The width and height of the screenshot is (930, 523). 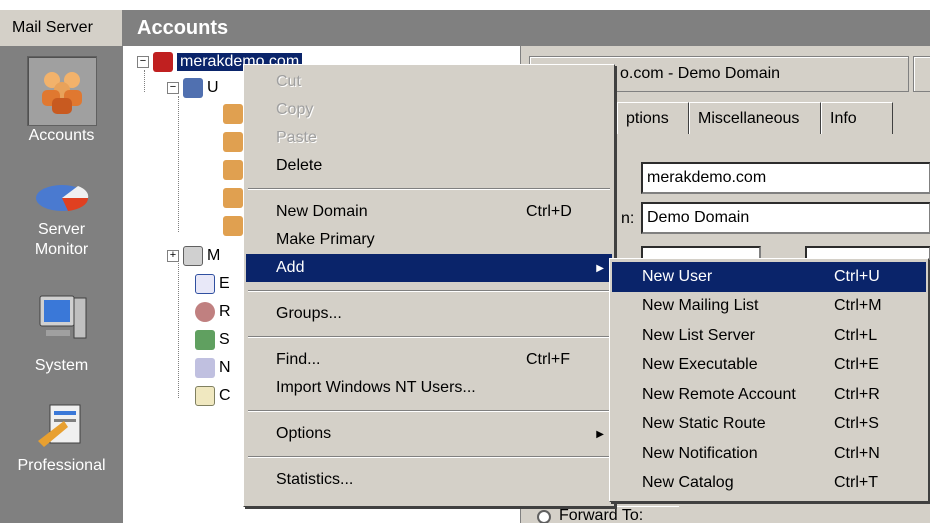 I want to click on menu-item-find: Find... Ctrl+F, so click(x=429, y=360).